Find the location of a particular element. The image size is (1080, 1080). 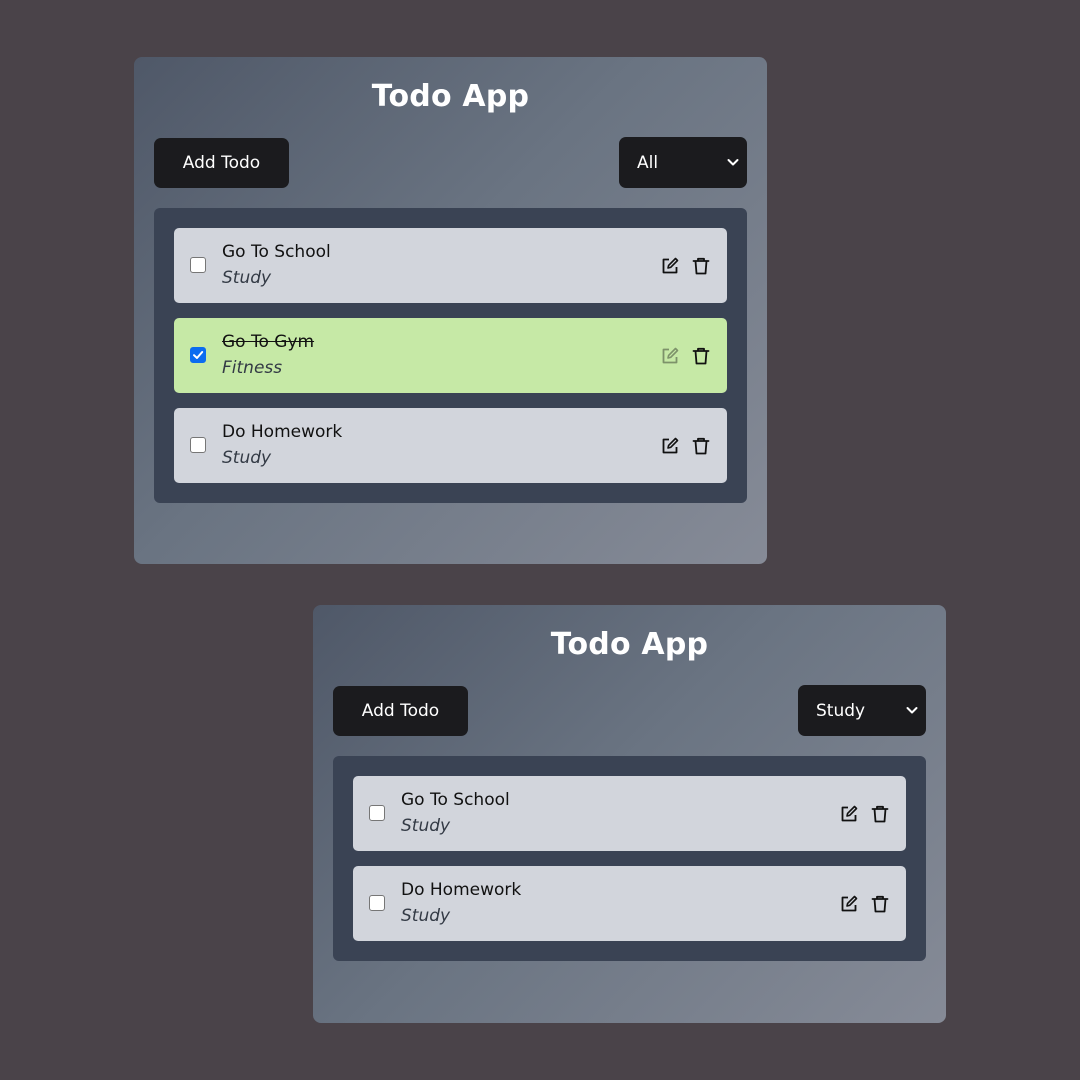

filter-select: Study is located at coordinates (862, 710).